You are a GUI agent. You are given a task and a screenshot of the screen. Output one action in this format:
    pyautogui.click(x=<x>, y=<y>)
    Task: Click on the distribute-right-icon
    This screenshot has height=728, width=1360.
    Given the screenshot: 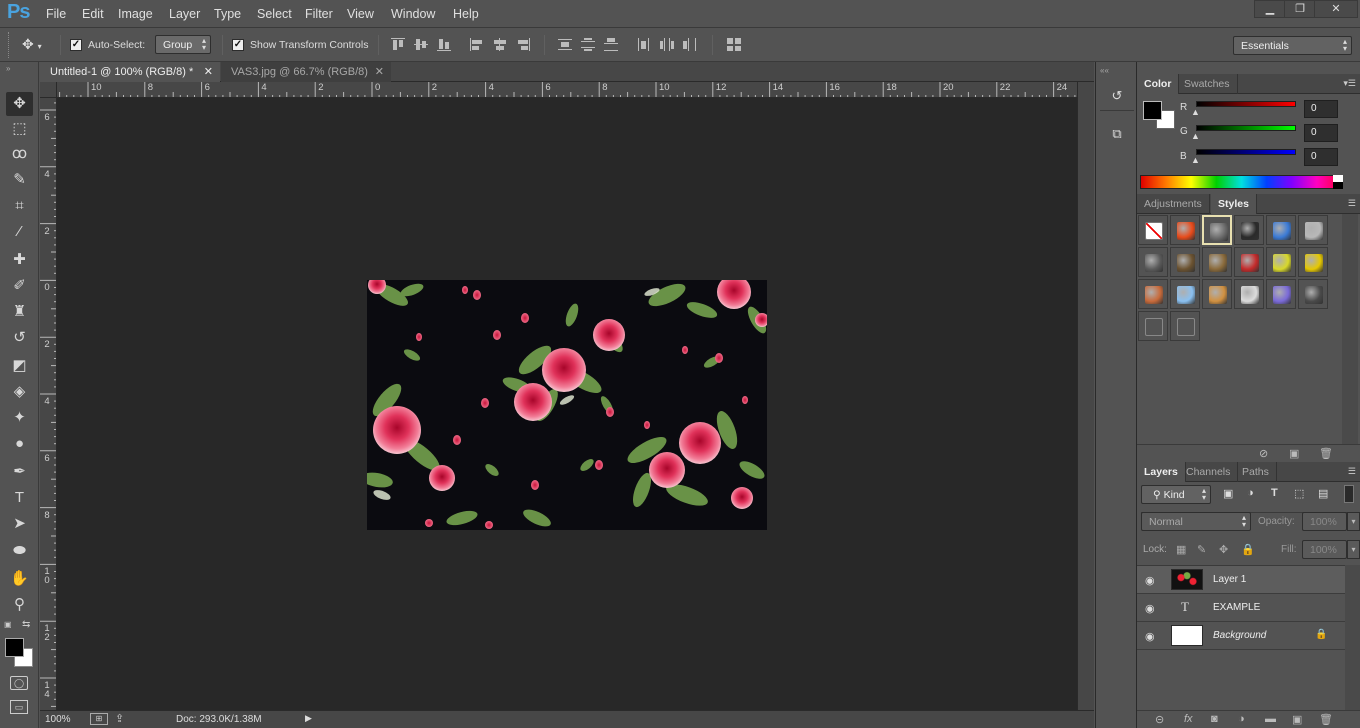 What is the action you would take?
    pyautogui.click(x=690, y=44)
    